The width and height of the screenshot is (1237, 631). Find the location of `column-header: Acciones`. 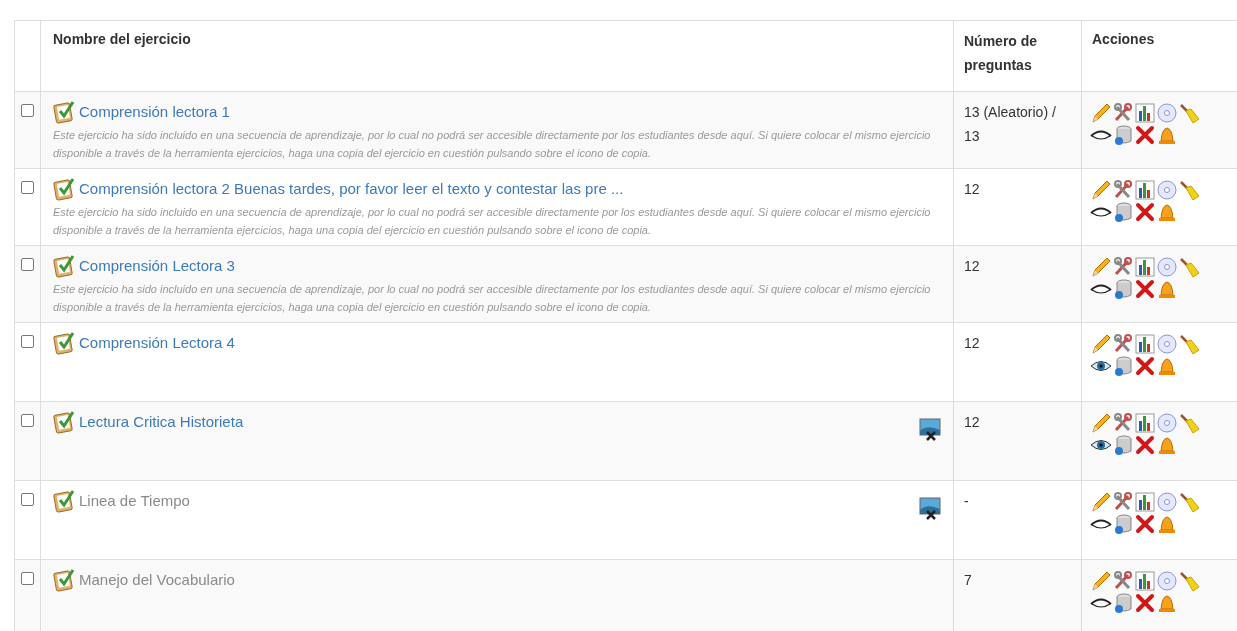

column-header: Acciones is located at coordinates (1123, 39).